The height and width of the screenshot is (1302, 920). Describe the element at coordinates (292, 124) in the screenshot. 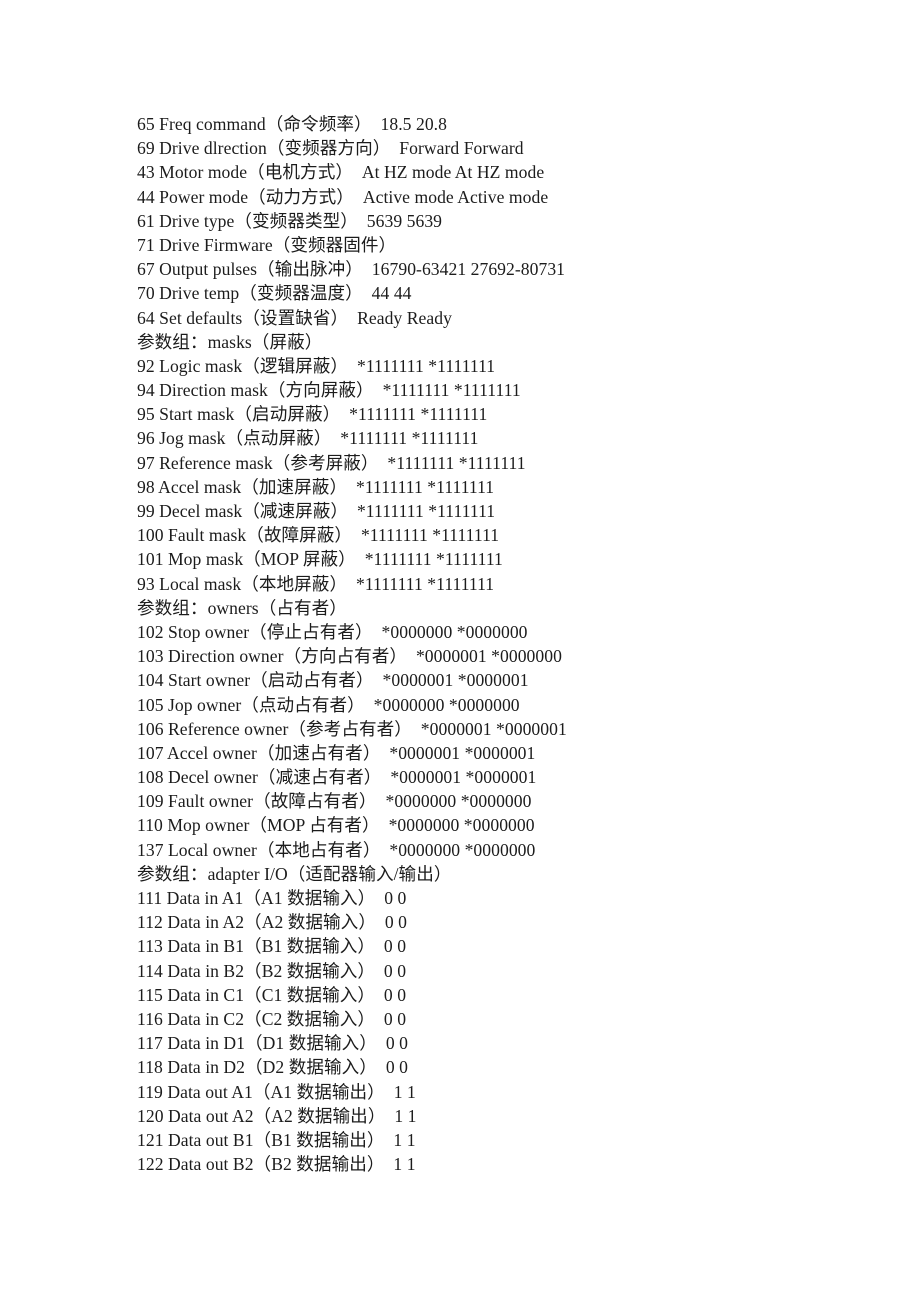

I see `parameter-line: 65 Freq command（命令频率） 18.5 20.8` at that location.